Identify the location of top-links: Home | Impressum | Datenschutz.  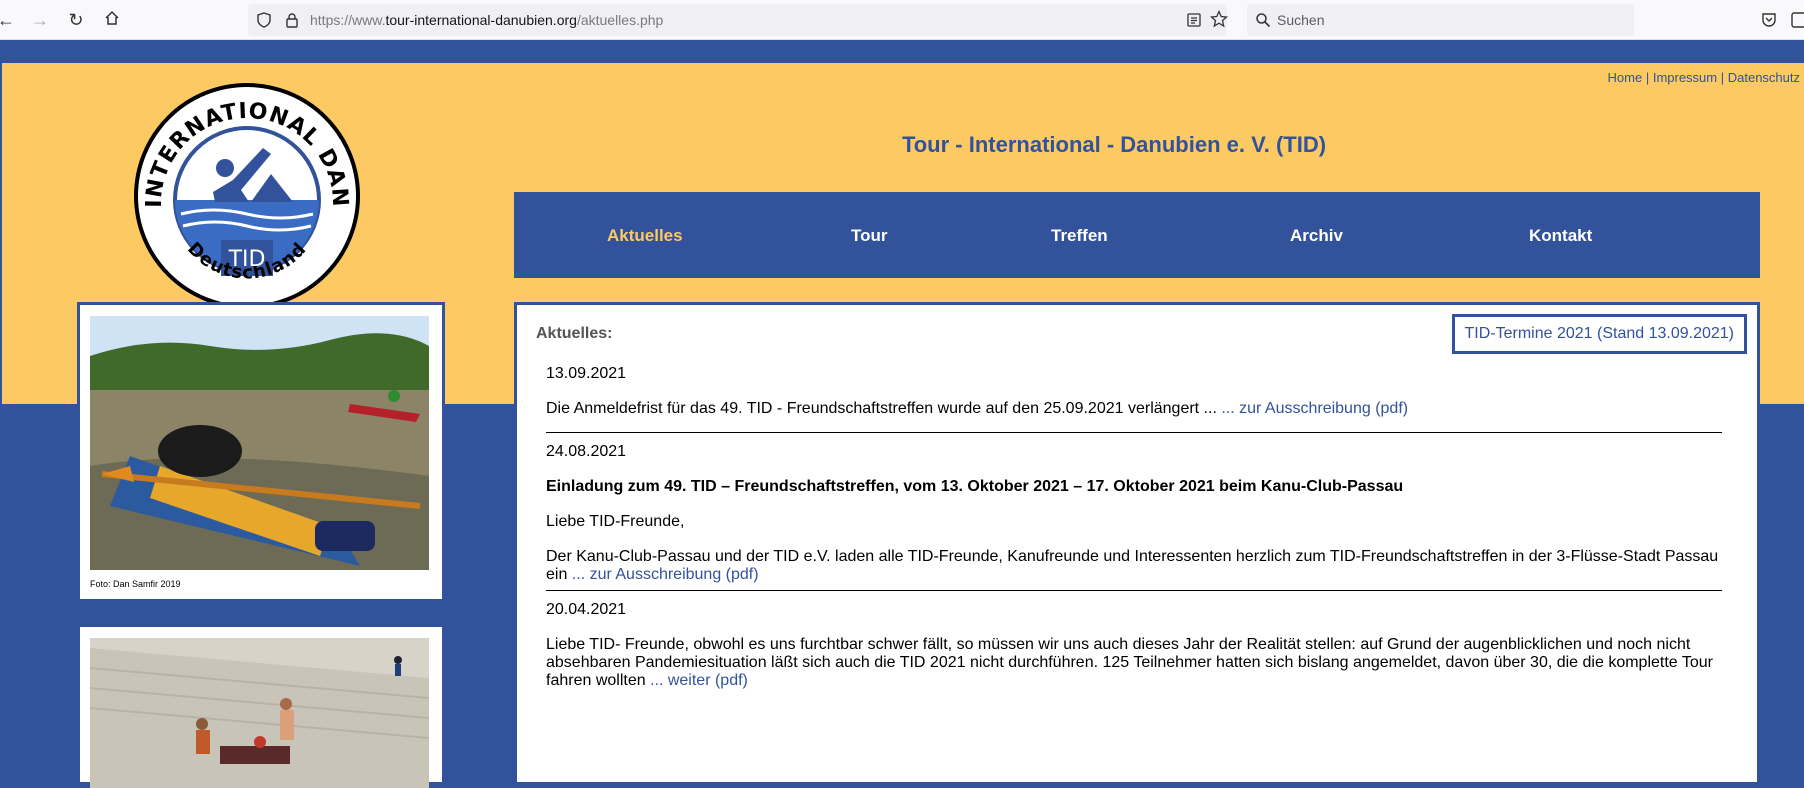
(1703, 77).